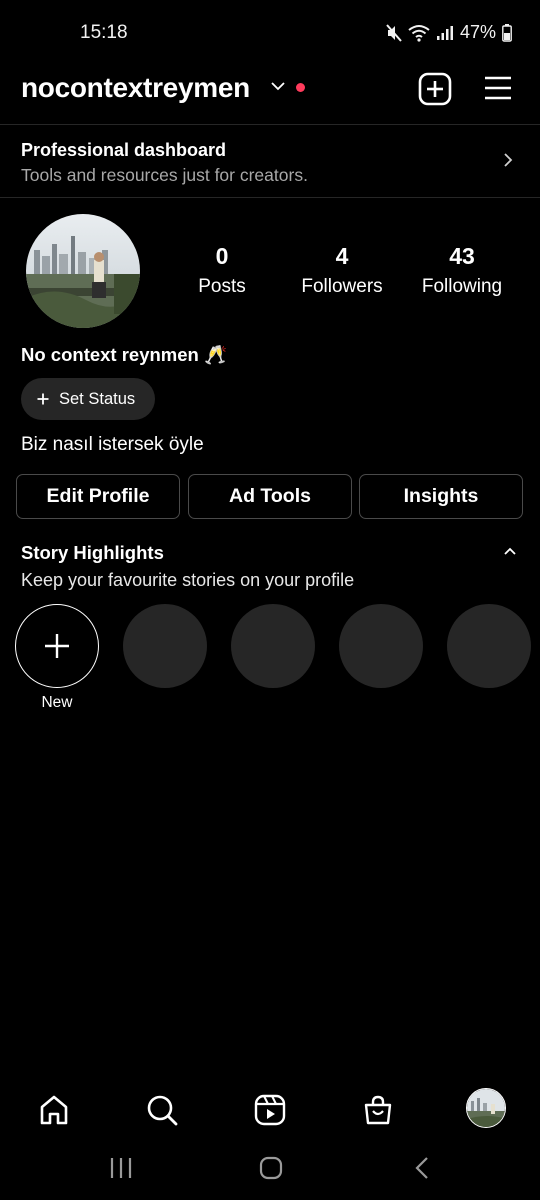  What do you see at coordinates (342, 256) in the screenshot?
I see `followers-count: 4` at bounding box center [342, 256].